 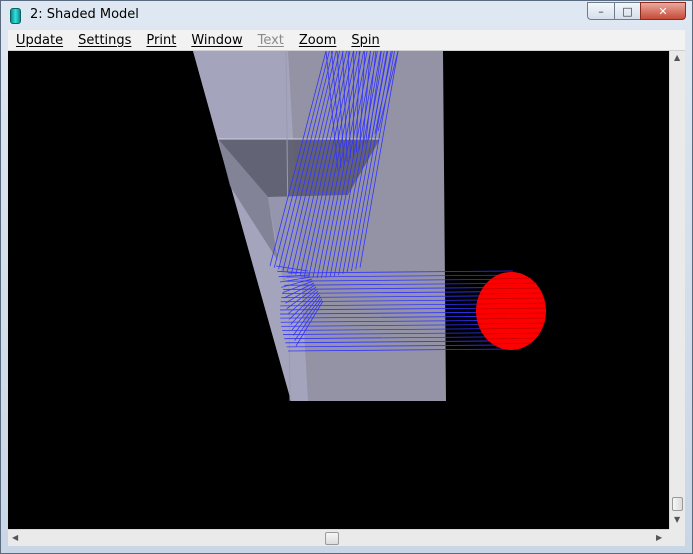 I want to click on menu-update: Update, so click(x=39, y=40).